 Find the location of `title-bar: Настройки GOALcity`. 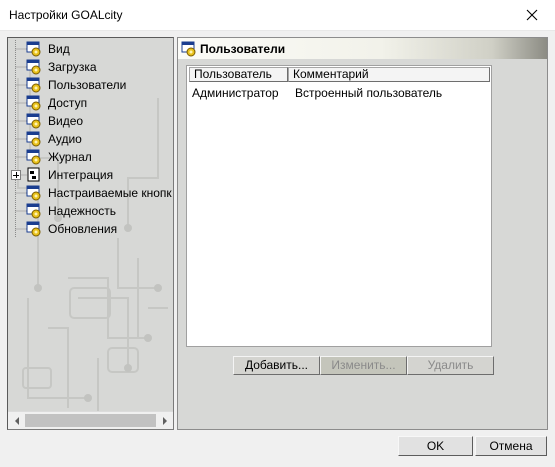

title-bar: Настройки GOALcity is located at coordinates (277, 15).